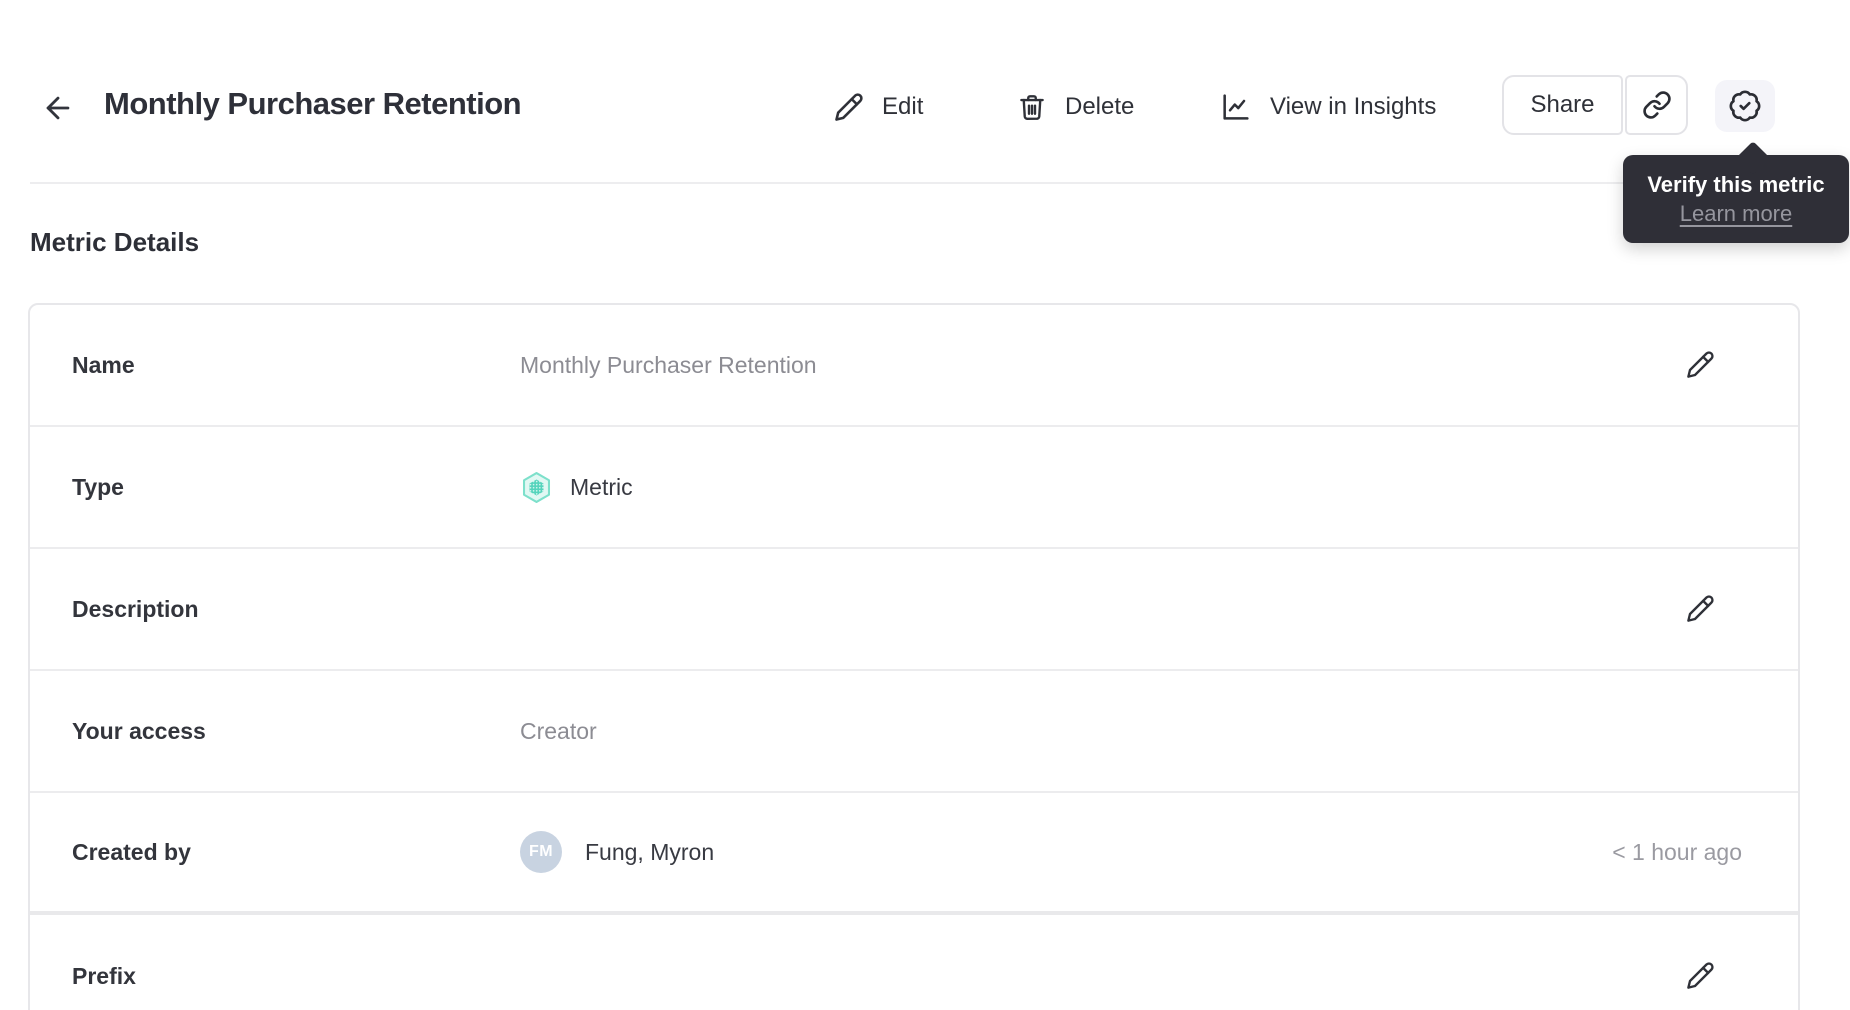  I want to click on table-row-your-access: Your access Creator, so click(914, 732).